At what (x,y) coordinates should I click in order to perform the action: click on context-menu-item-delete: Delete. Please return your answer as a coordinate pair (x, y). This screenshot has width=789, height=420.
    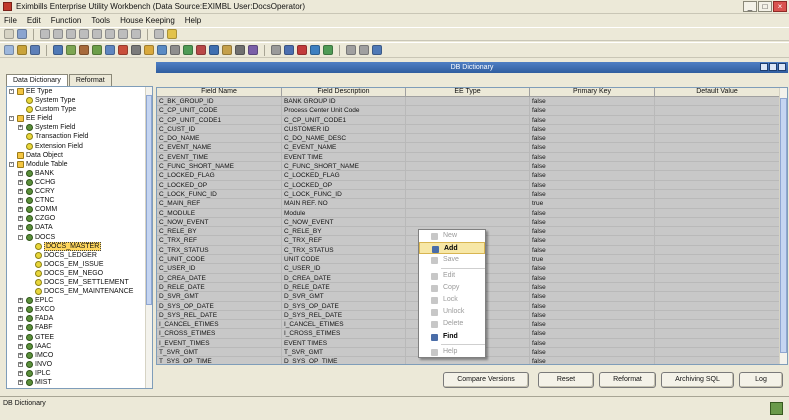
    Looking at the image, I should click on (452, 324).